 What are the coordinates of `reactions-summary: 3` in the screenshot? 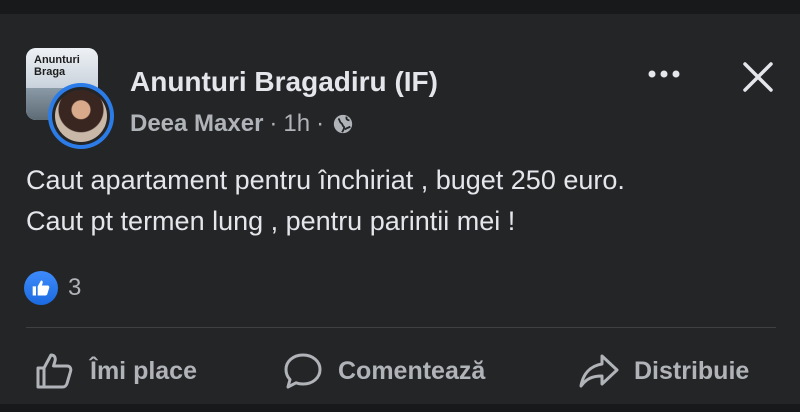 It's located at (52, 288).